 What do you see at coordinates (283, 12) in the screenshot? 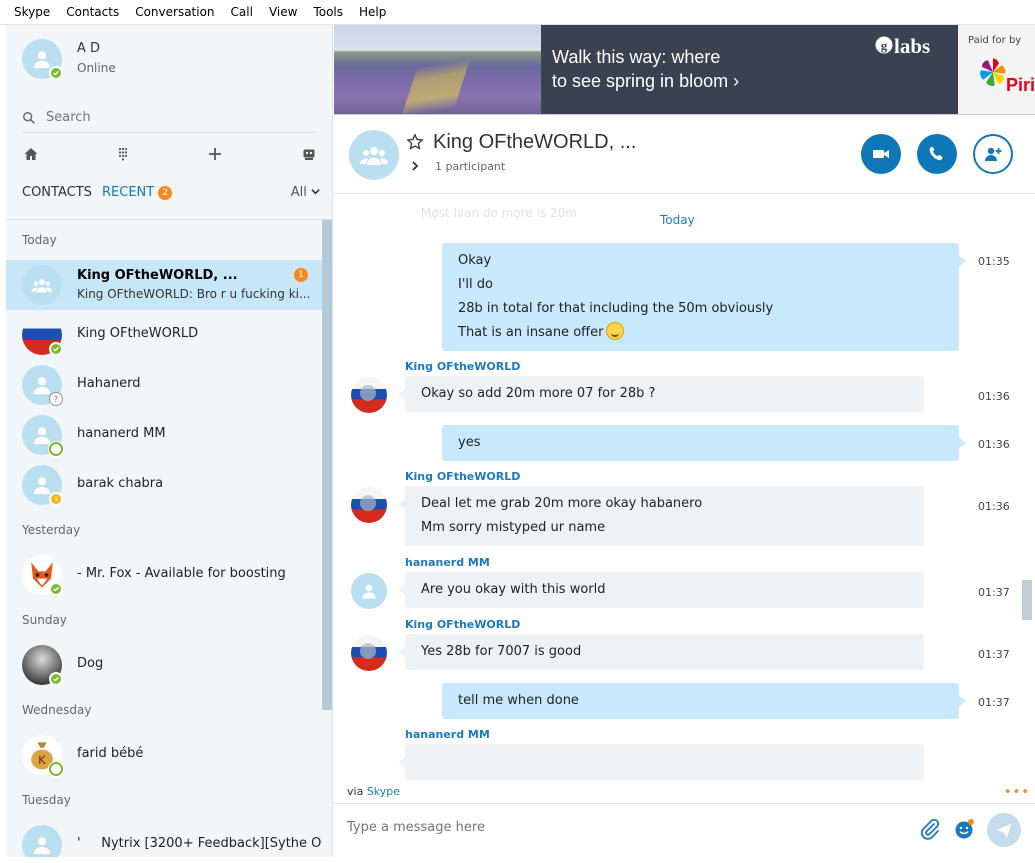
I see `menu-view: View` at bounding box center [283, 12].